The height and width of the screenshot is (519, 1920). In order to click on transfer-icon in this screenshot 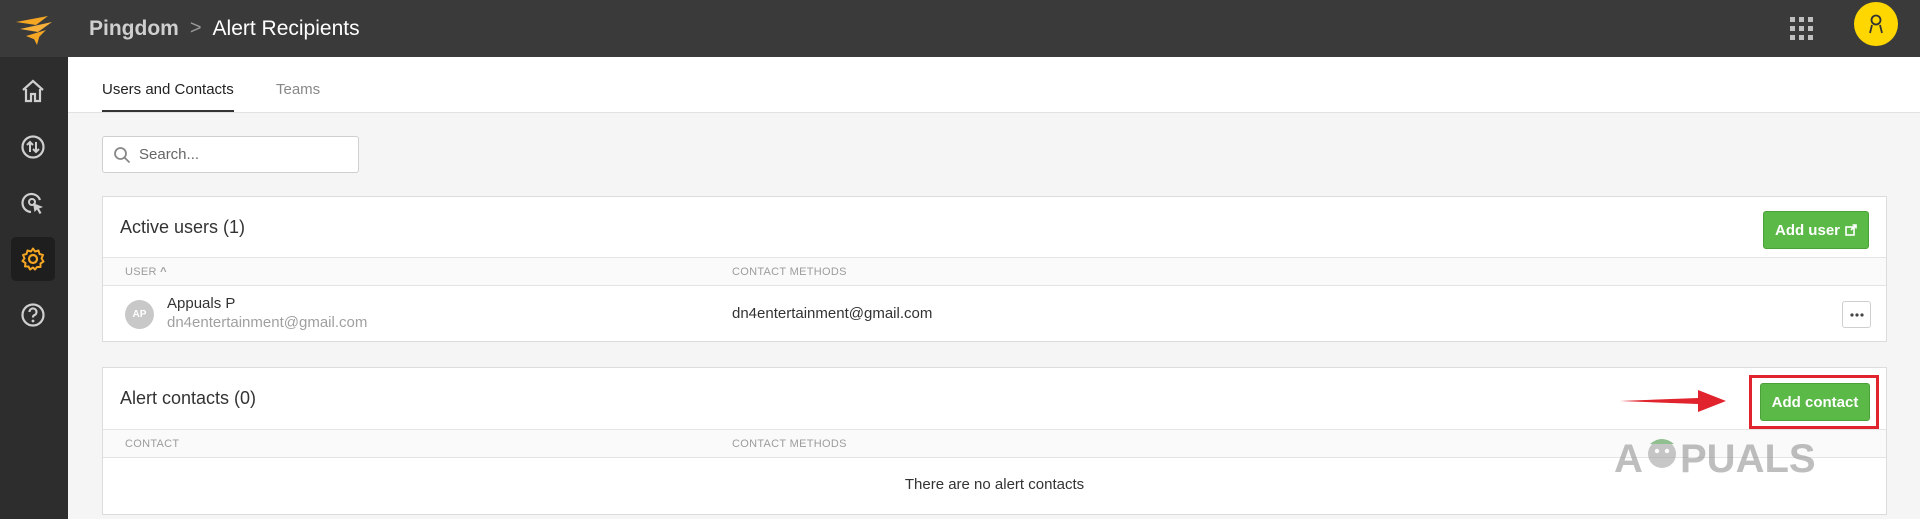, I will do `click(33, 147)`.